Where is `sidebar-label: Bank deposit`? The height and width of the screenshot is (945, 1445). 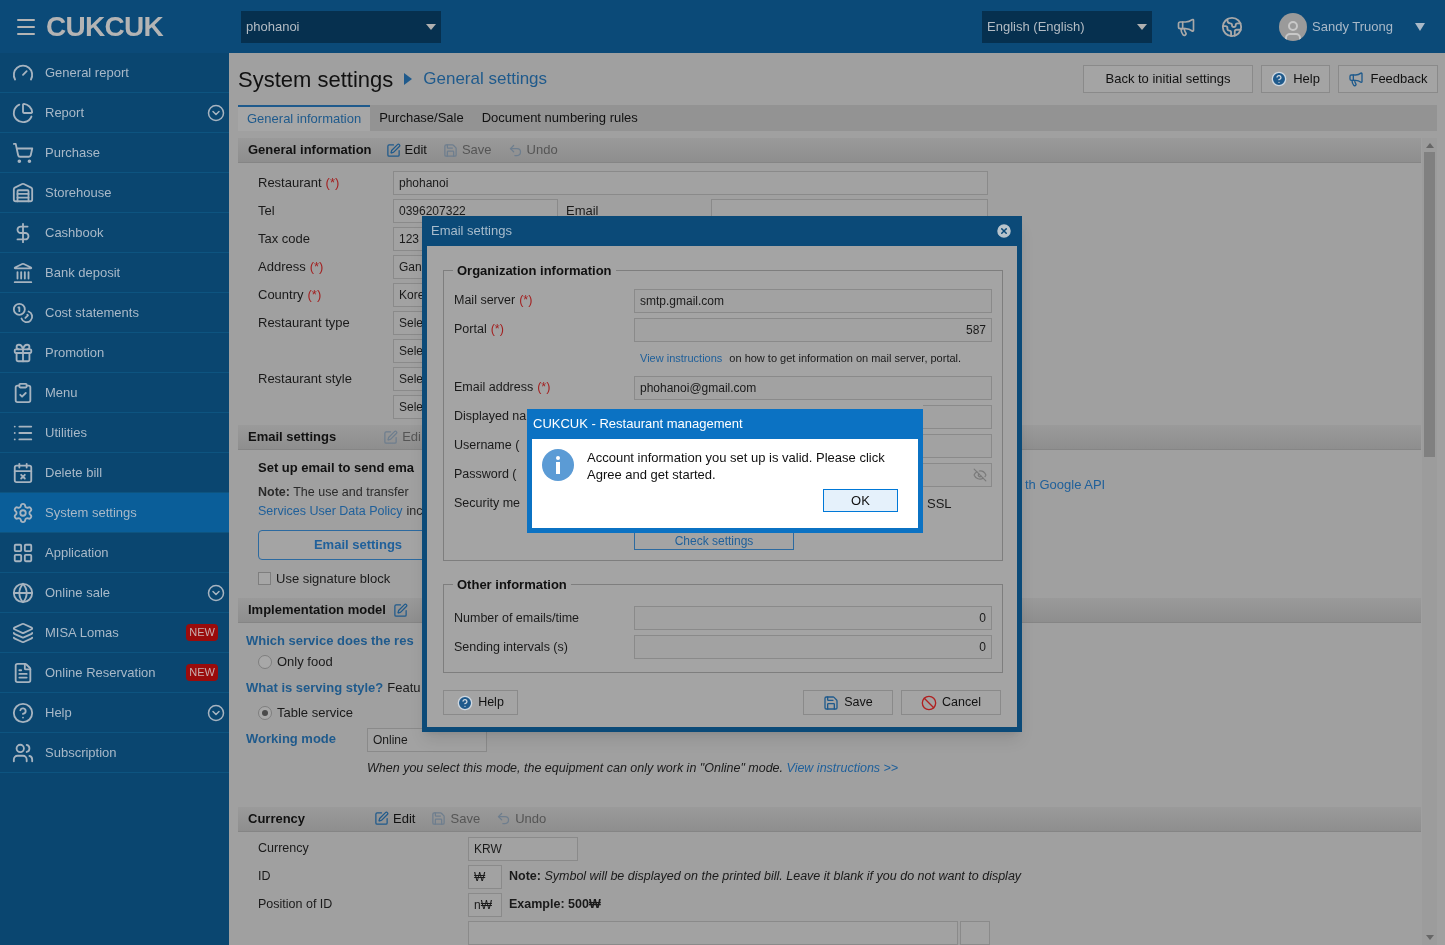
sidebar-label: Bank deposit is located at coordinates (83, 272).